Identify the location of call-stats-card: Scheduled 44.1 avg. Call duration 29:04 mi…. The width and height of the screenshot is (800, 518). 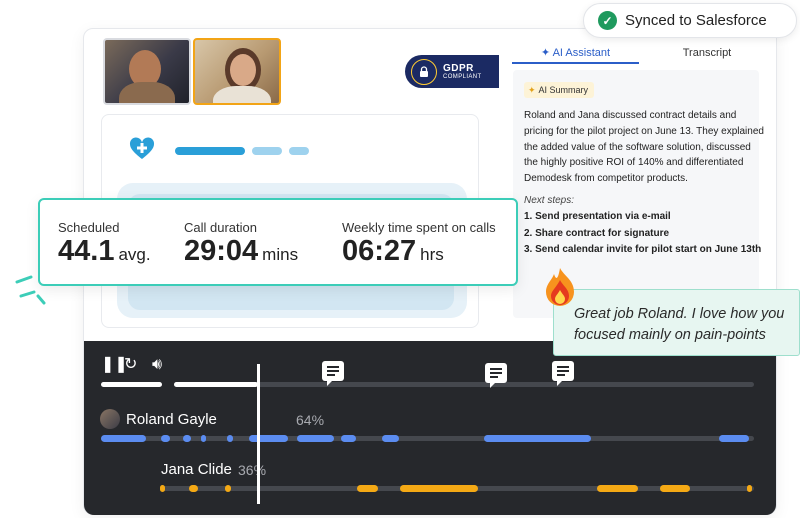
(278, 242).